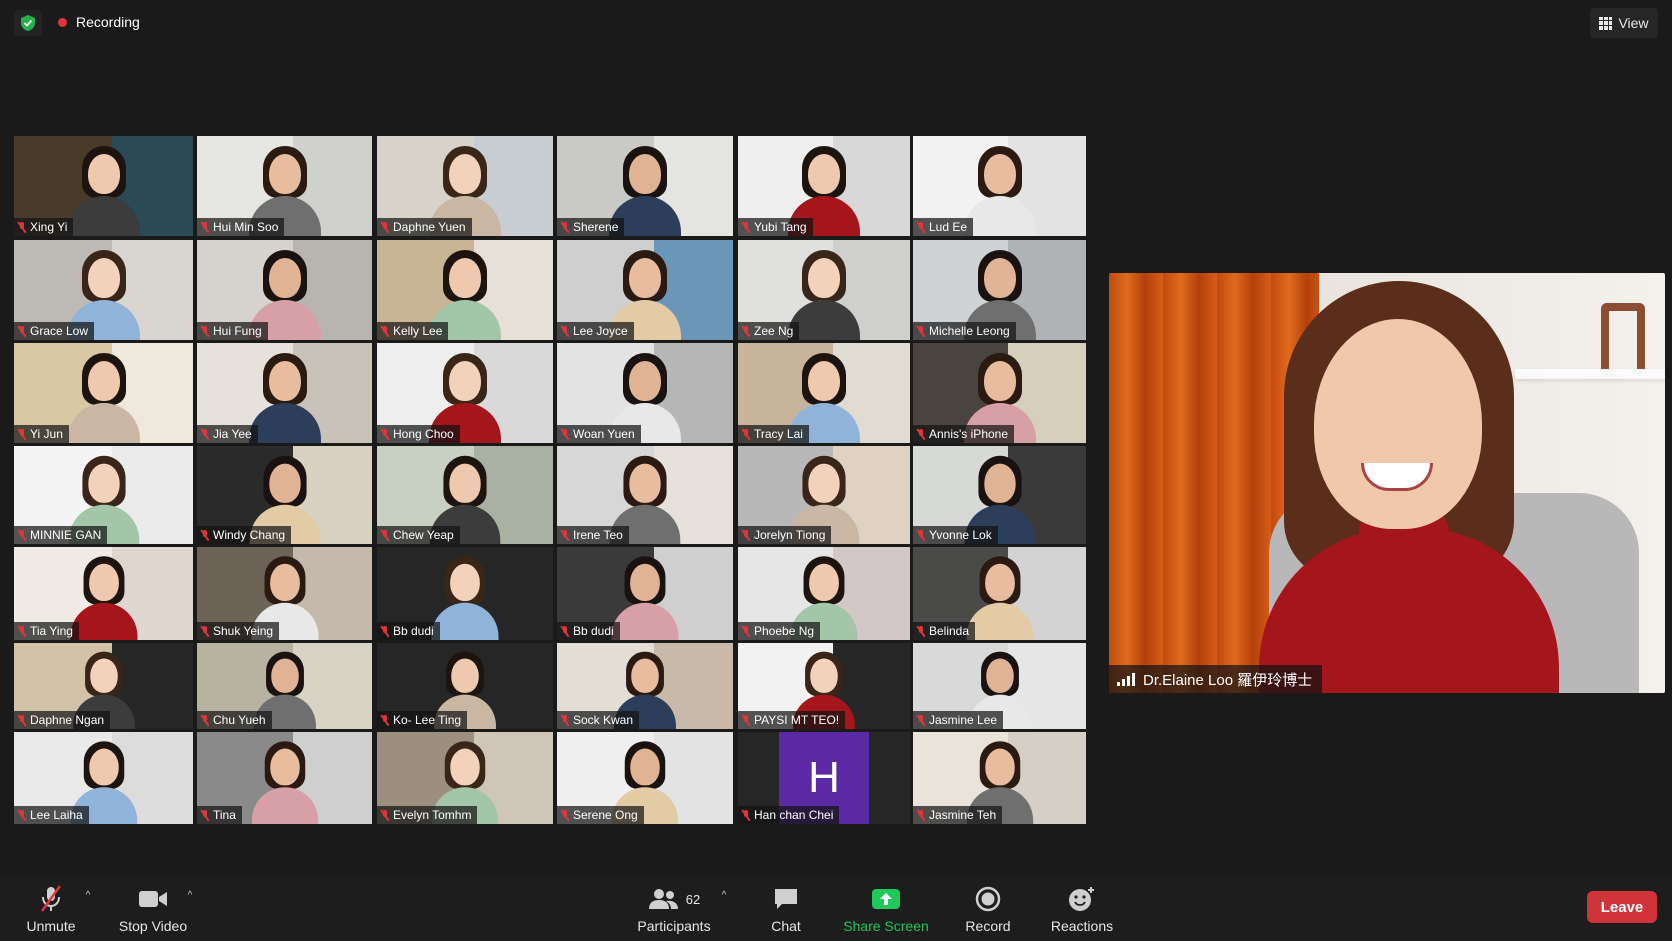  I want to click on participant-tile: Yvonne Lok, so click(999, 495).